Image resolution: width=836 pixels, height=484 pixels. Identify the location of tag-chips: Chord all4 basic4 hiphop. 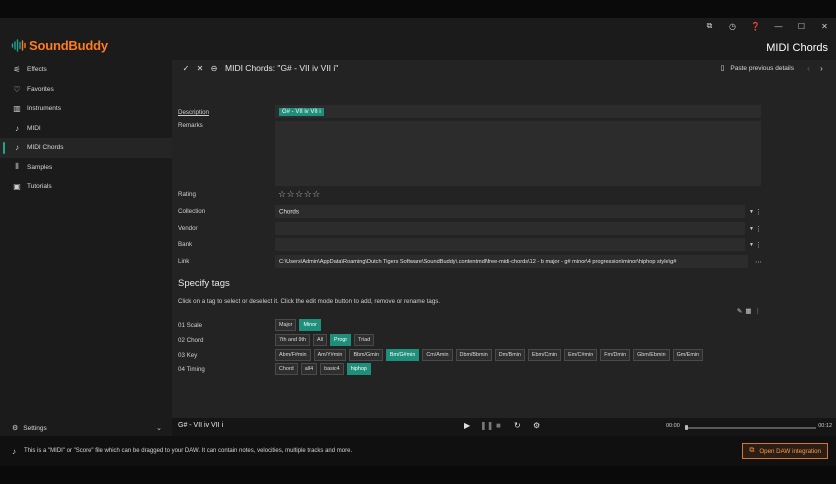
(323, 369).